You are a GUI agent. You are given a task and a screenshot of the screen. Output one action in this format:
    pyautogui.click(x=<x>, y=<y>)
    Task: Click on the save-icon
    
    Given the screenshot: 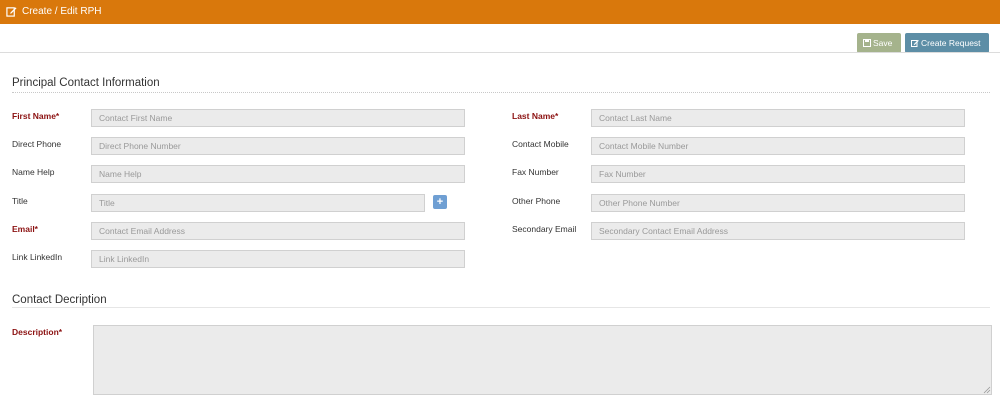 What is the action you would take?
    pyautogui.click(x=867, y=43)
    